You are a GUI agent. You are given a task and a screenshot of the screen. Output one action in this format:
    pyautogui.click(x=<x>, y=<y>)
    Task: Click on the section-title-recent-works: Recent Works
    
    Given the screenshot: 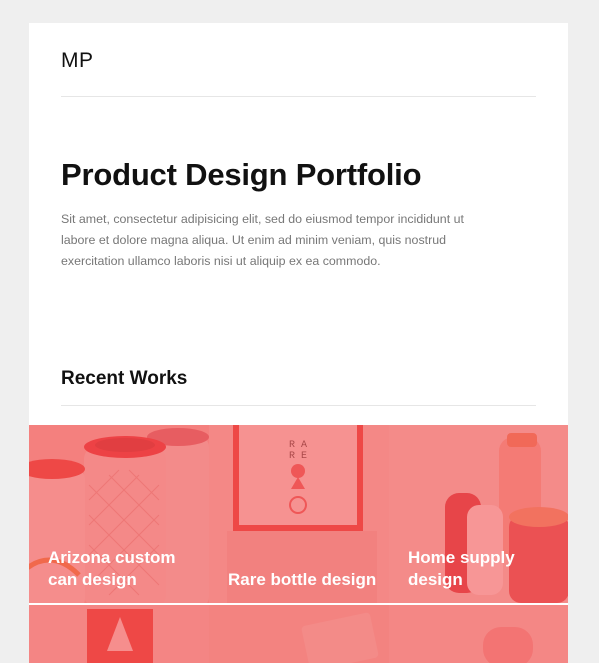 What is the action you would take?
    pyautogui.click(x=124, y=378)
    